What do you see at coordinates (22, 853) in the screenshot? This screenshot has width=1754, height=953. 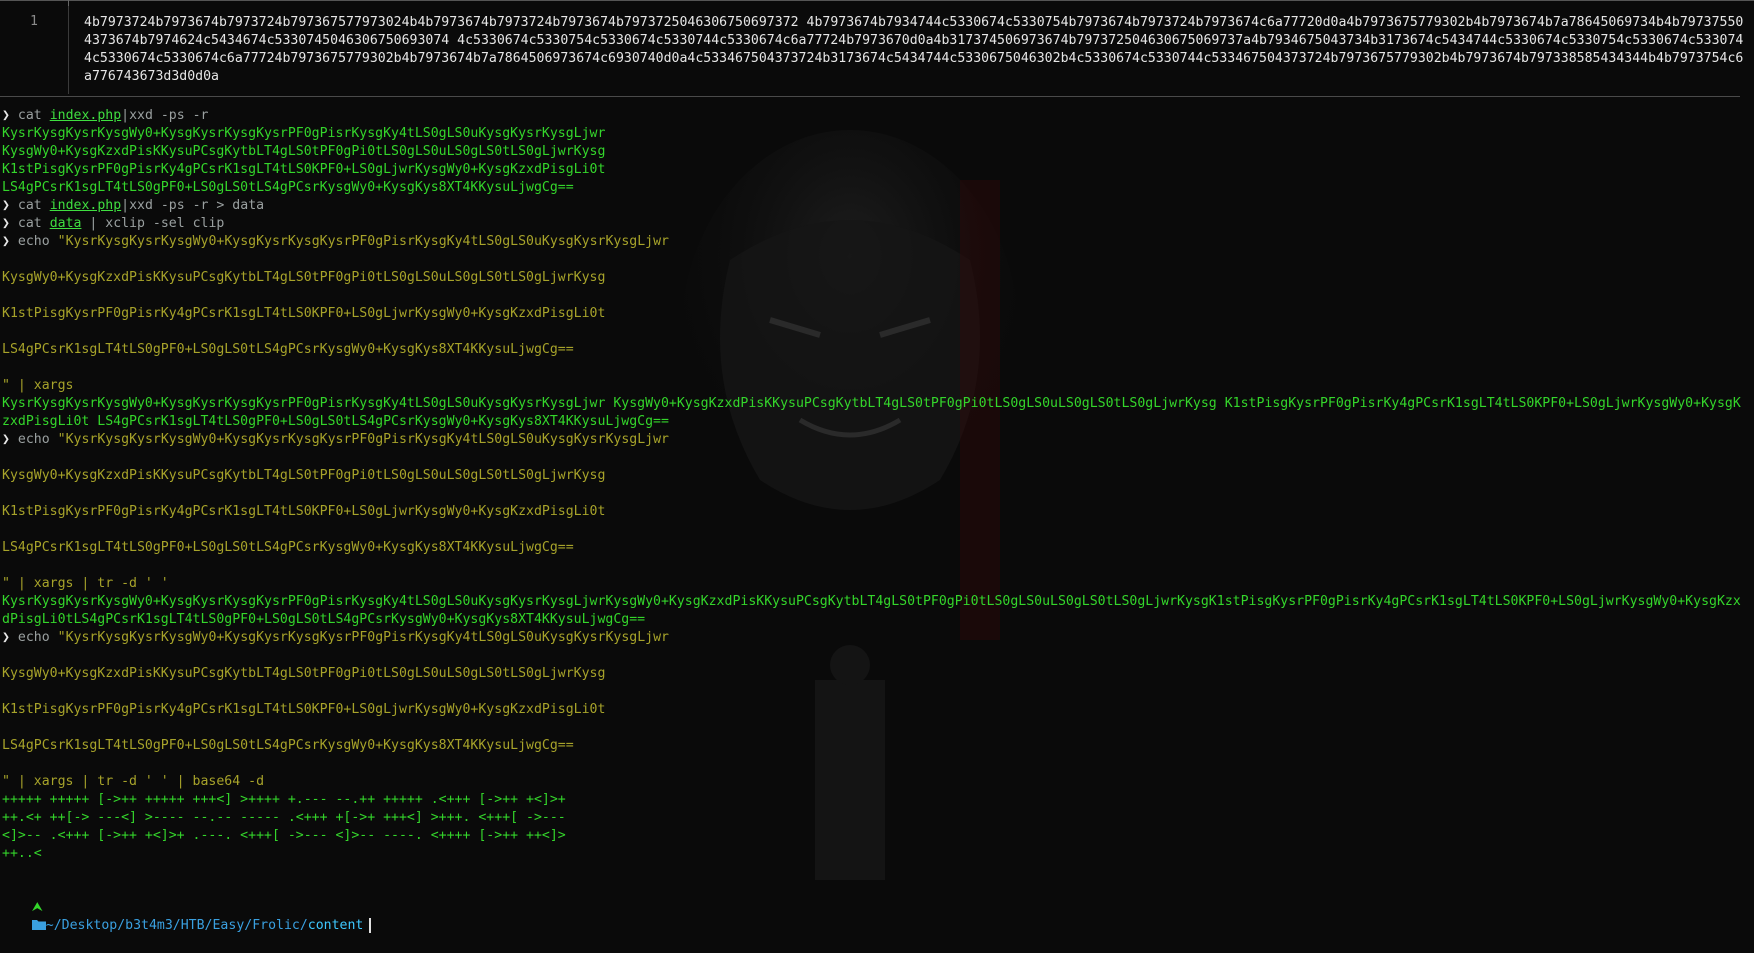 I see `brainfuck-output: ++..<` at bounding box center [22, 853].